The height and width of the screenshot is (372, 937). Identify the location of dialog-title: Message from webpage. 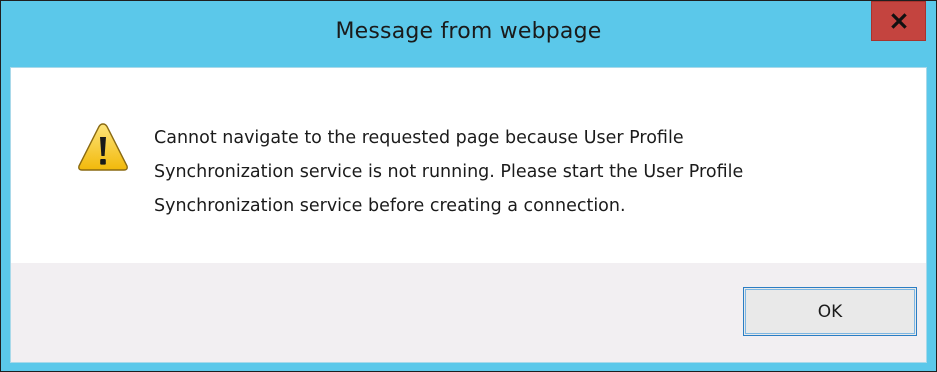
(468, 31).